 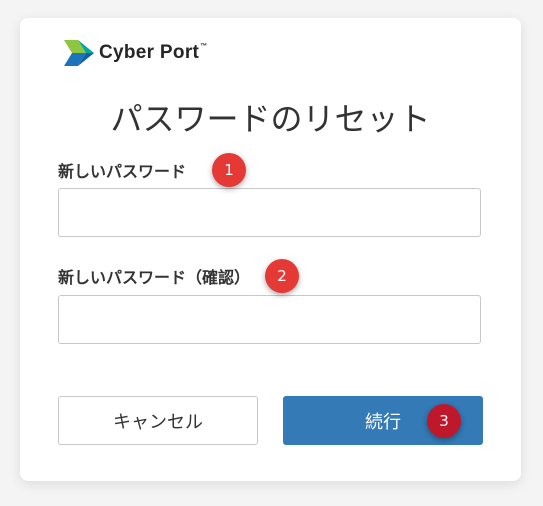 What do you see at coordinates (229, 170) in the screenshot?
I see `step-marker-1: 1` at bounding box center [229, 170].